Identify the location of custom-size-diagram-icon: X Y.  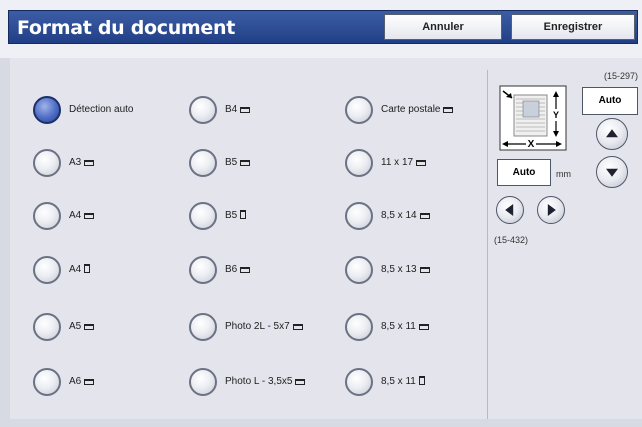
(533, 118).